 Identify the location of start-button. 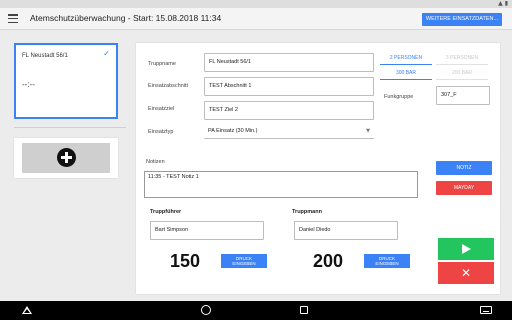
(466, 249).